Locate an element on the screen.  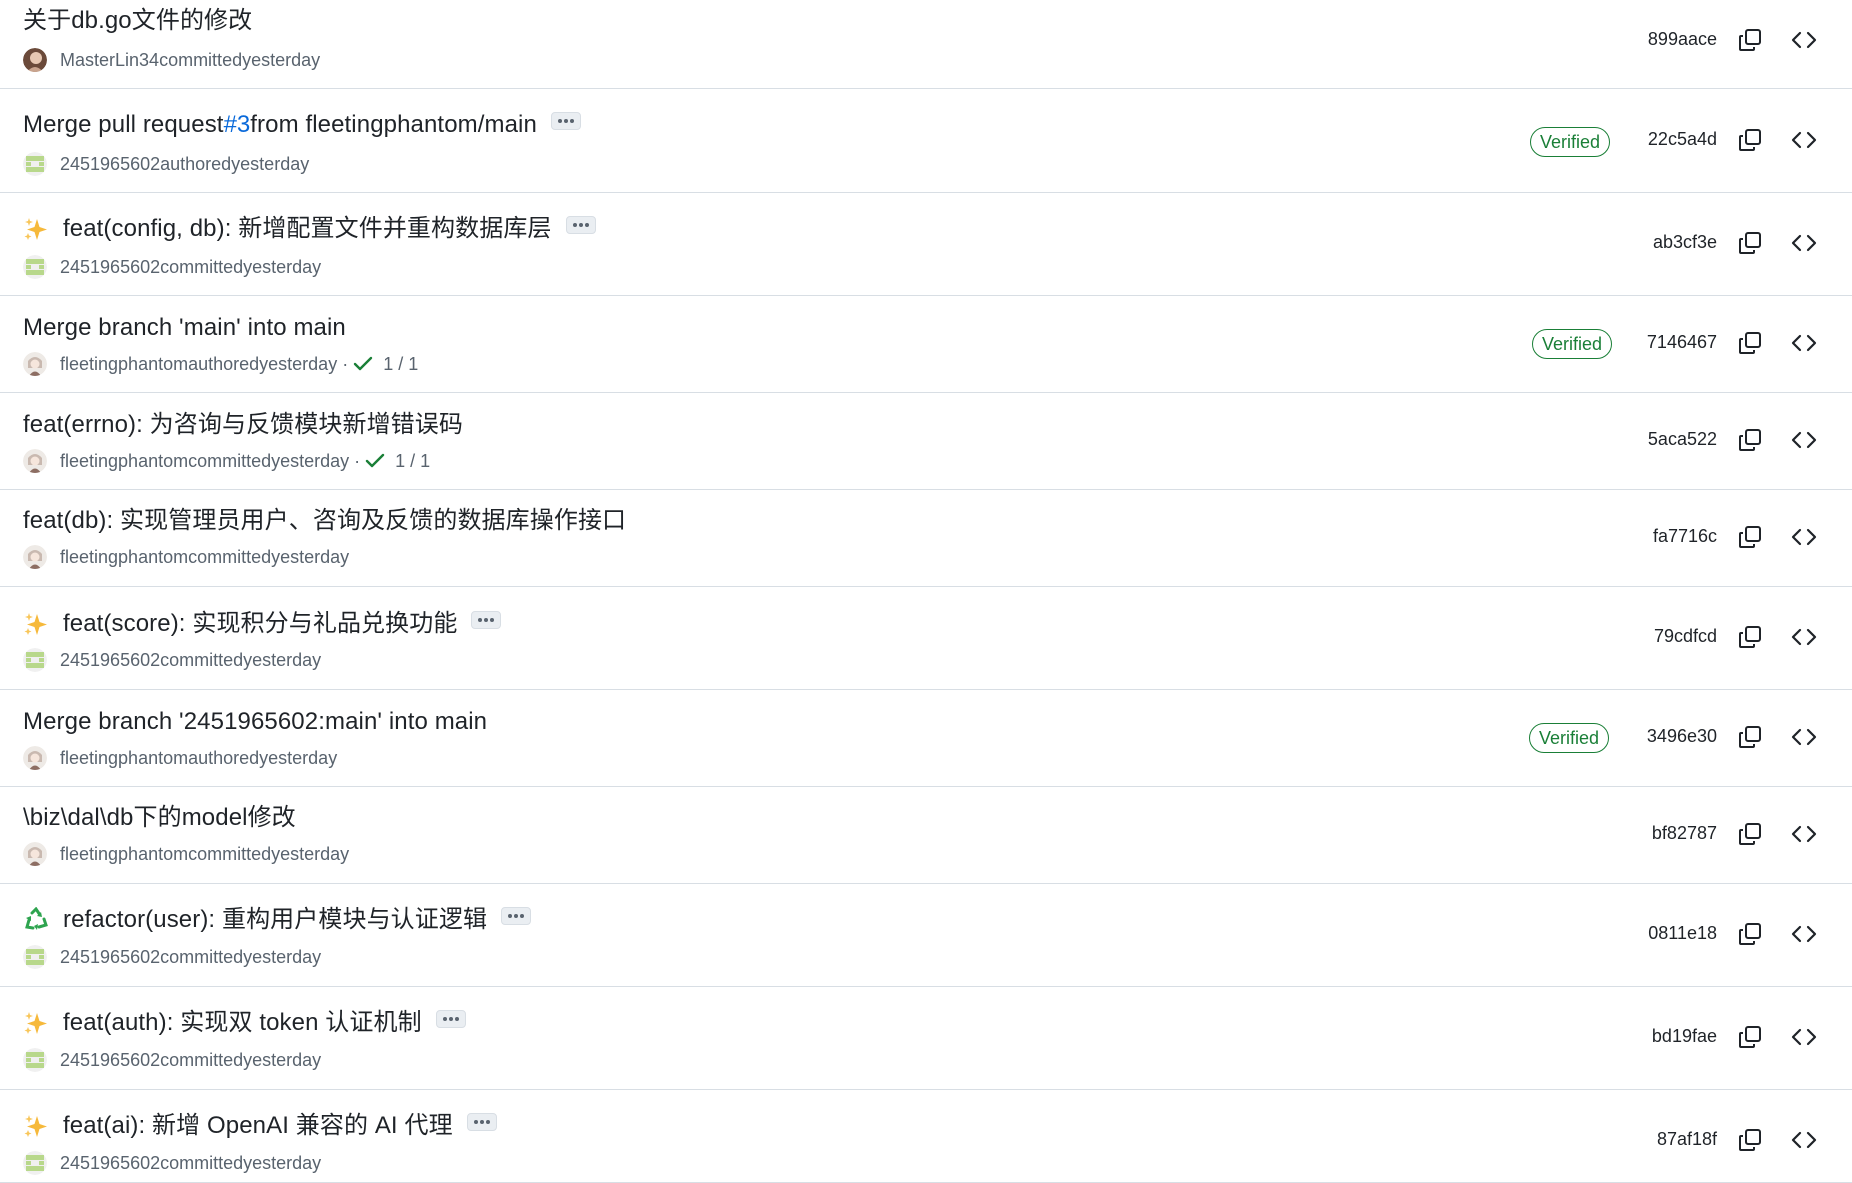
commit-message: Merge pull request is located at coordinates (123, 125).